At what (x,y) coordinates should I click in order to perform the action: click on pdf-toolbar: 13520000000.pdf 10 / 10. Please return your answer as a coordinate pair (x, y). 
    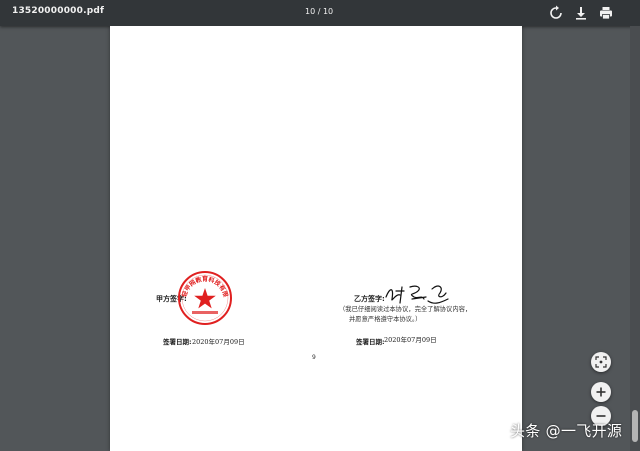
    Looking at the image, I should click on (320, 13).